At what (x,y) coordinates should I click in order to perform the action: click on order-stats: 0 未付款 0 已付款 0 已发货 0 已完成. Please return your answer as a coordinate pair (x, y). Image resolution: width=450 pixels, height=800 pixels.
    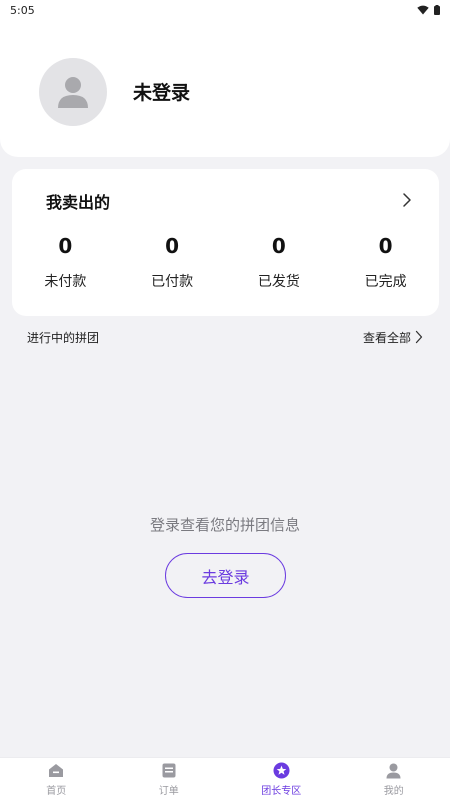
    Looking at the image, I should click on (225, 261).